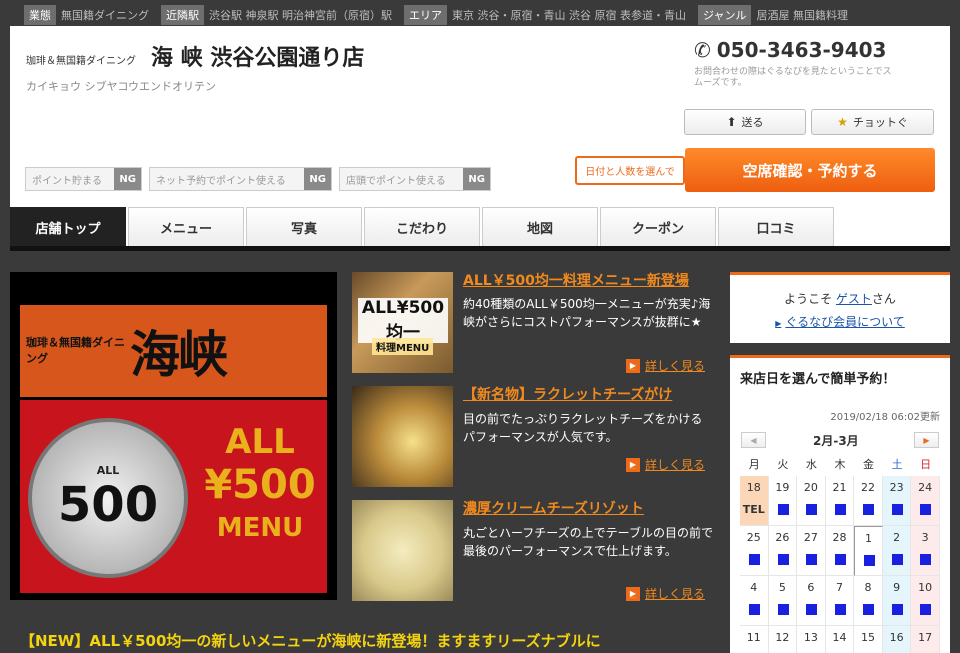  Describe the element at coordinates (840, 501) in the screenshot. I see `calendar-day: 21` at that location.